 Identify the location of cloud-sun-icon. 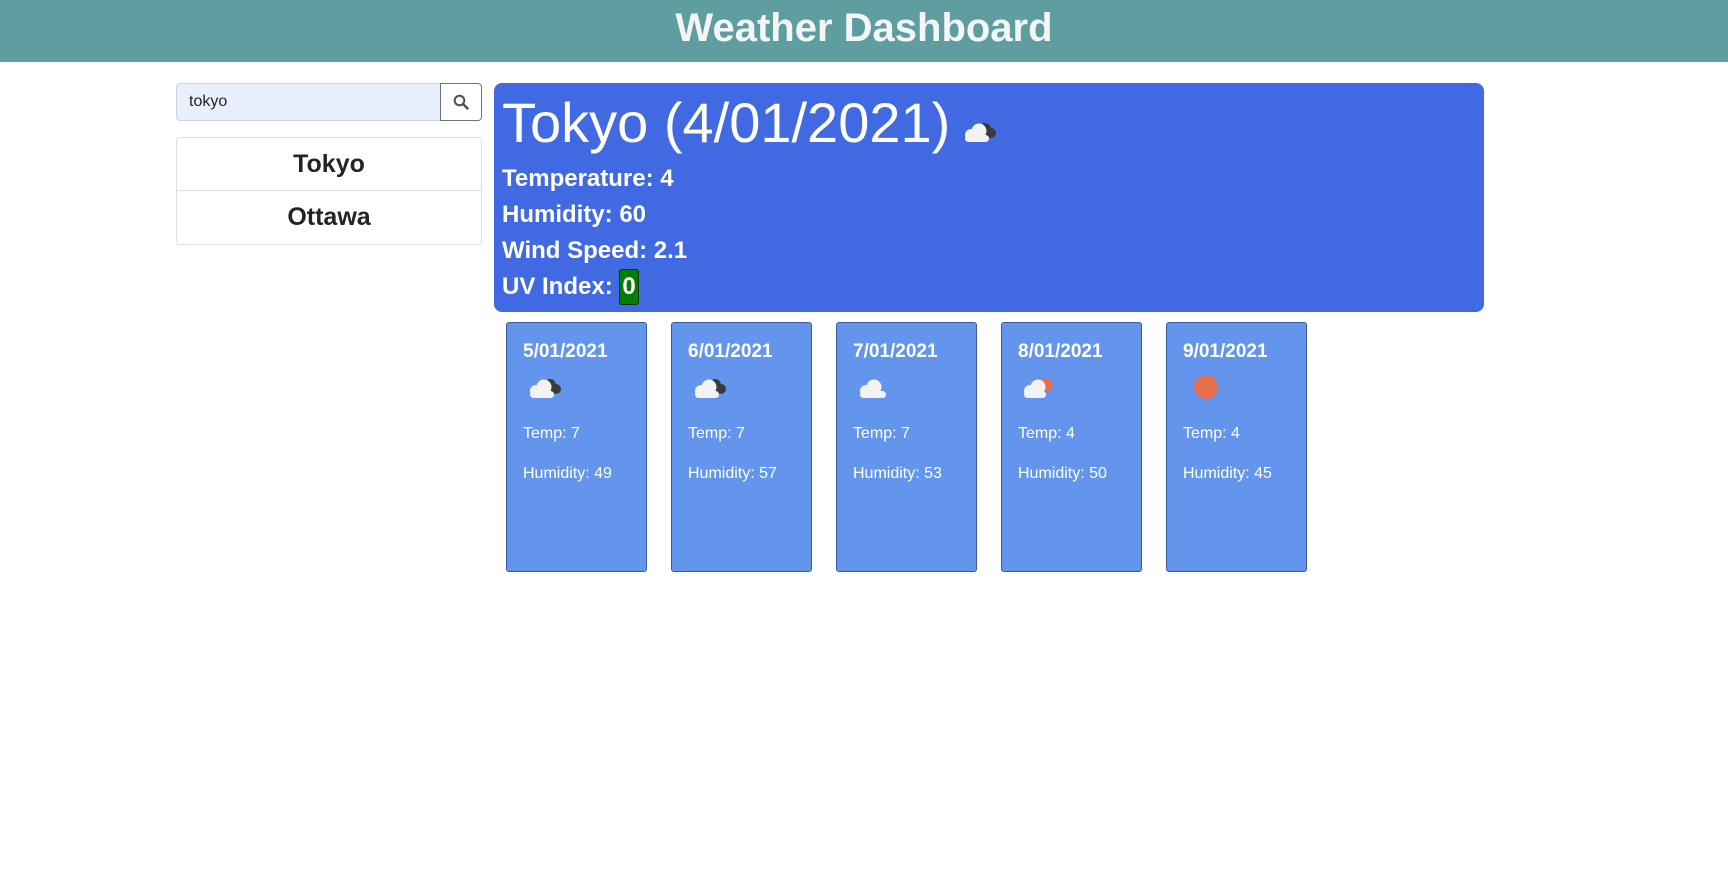
(1071, 392).